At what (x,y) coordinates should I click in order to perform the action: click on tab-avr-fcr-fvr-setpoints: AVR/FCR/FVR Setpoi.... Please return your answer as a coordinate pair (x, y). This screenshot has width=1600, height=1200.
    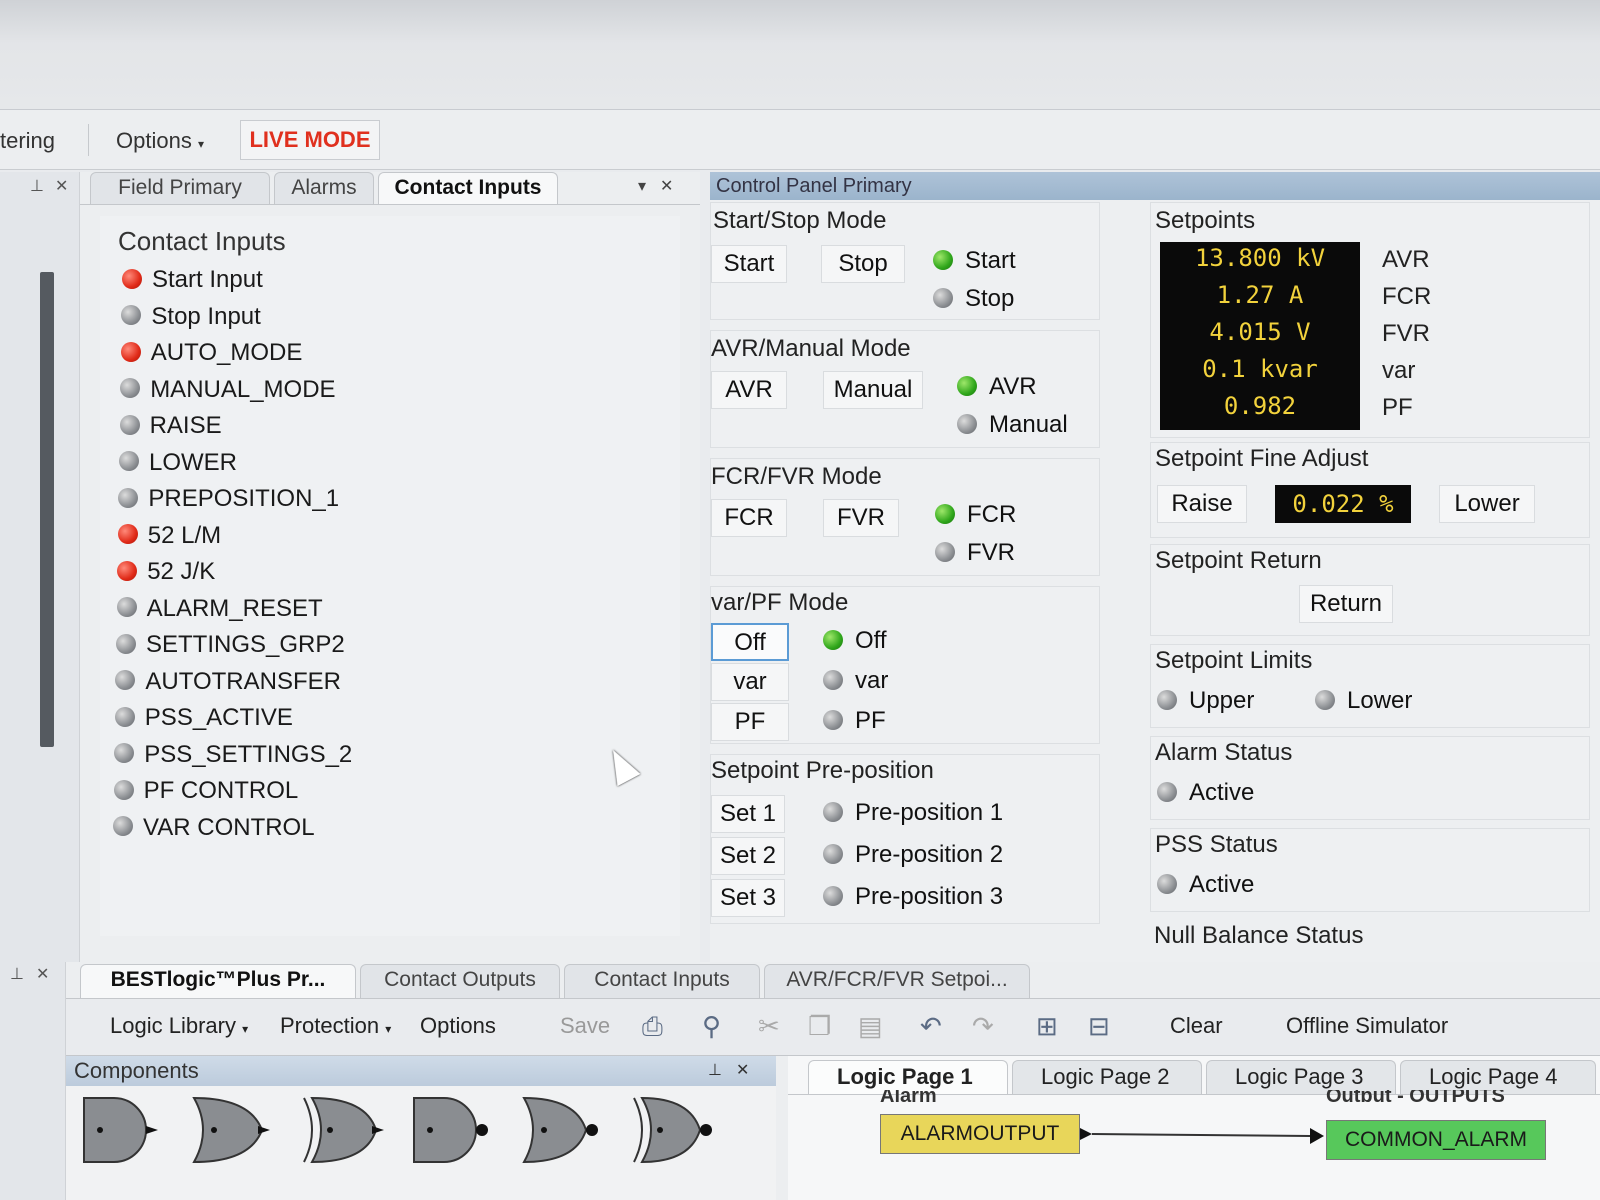
    Looking at the image, I should click on (897, 981).